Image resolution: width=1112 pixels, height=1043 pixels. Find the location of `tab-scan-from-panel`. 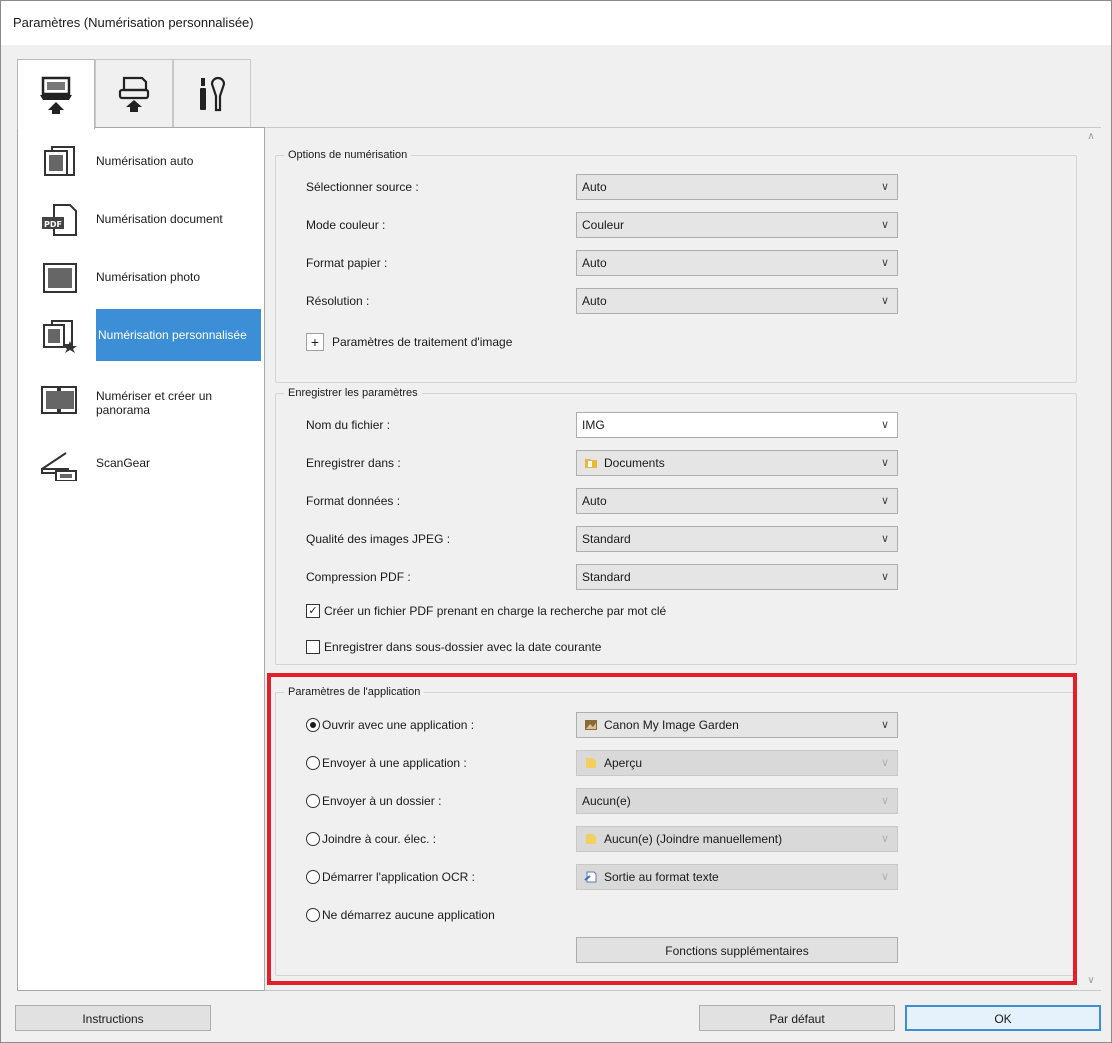

tab-scan-from-panel is located at coordinates (134, 93).